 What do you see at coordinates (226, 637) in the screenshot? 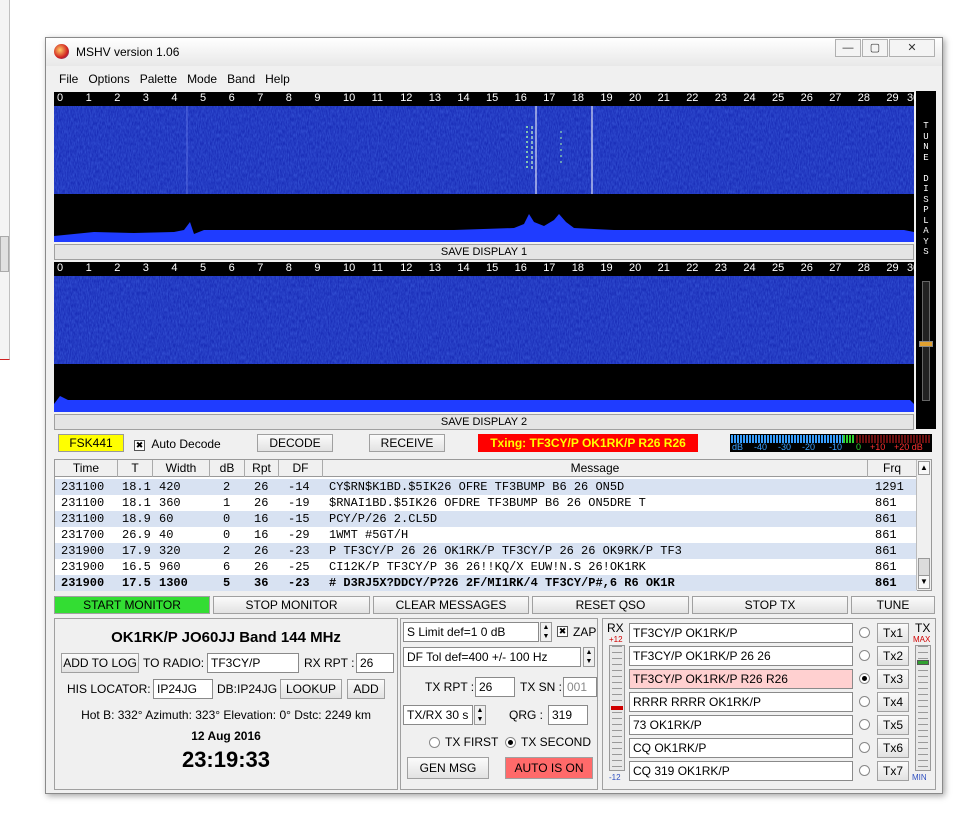
I see `station-callsign-line: OK1RK/P JO60JJ Band 144 MHz` at bounding box center [226, 637].